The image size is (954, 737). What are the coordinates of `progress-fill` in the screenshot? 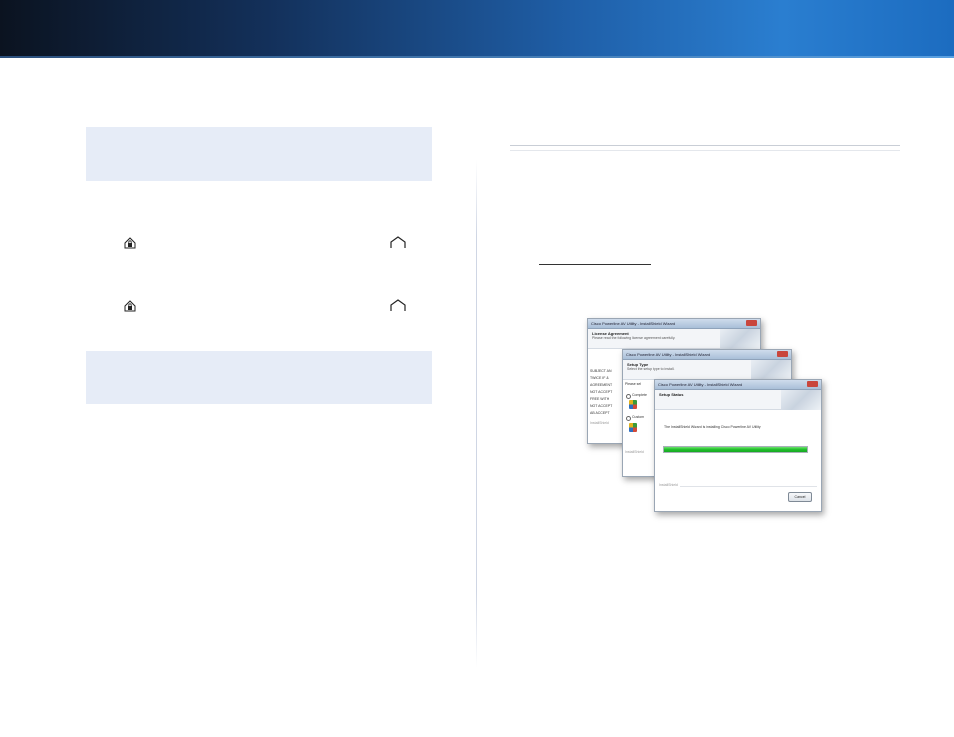 It's located at (735, 449).